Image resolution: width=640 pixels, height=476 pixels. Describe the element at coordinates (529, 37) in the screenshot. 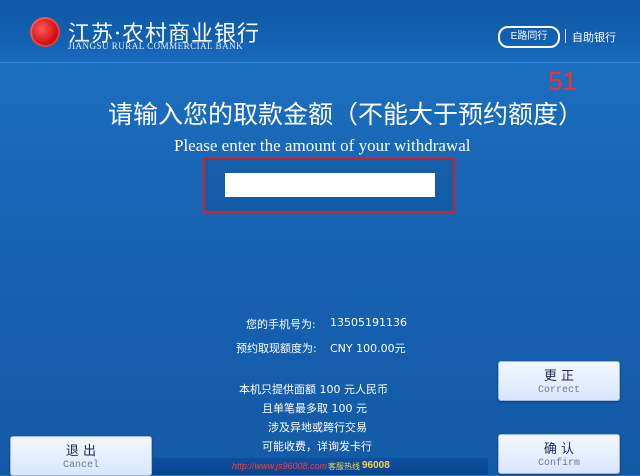

I see `service-logo: E路同行` at that location.